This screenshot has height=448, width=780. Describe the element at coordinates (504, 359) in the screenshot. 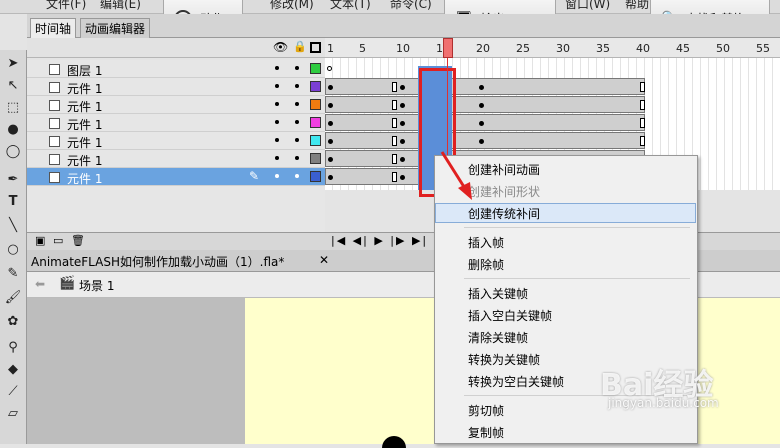

I see `menu-item-convert-to-keyframes: 转换为关键帧` at that location.